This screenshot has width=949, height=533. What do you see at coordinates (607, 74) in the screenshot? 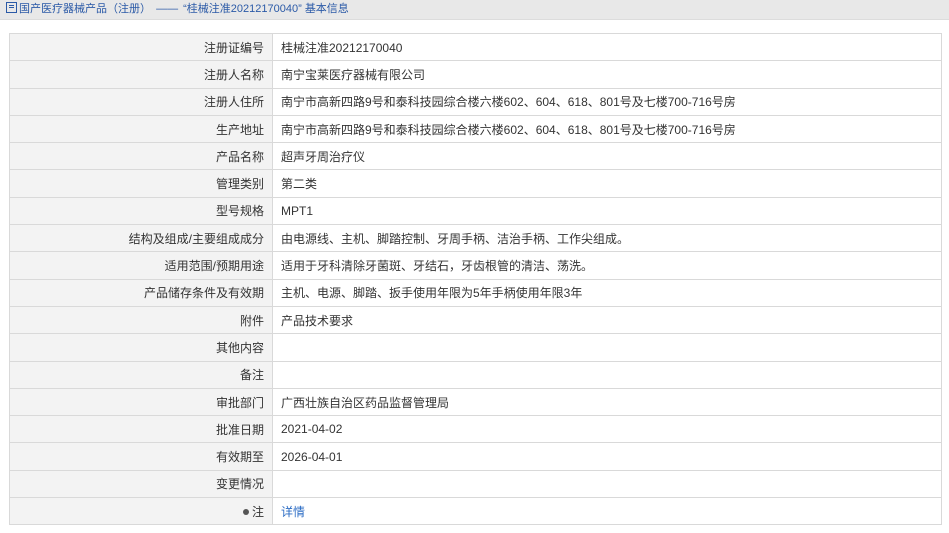
I see `row-value: 南宁宝莱医疗器械有限公司` at bounding box center [607, 74].